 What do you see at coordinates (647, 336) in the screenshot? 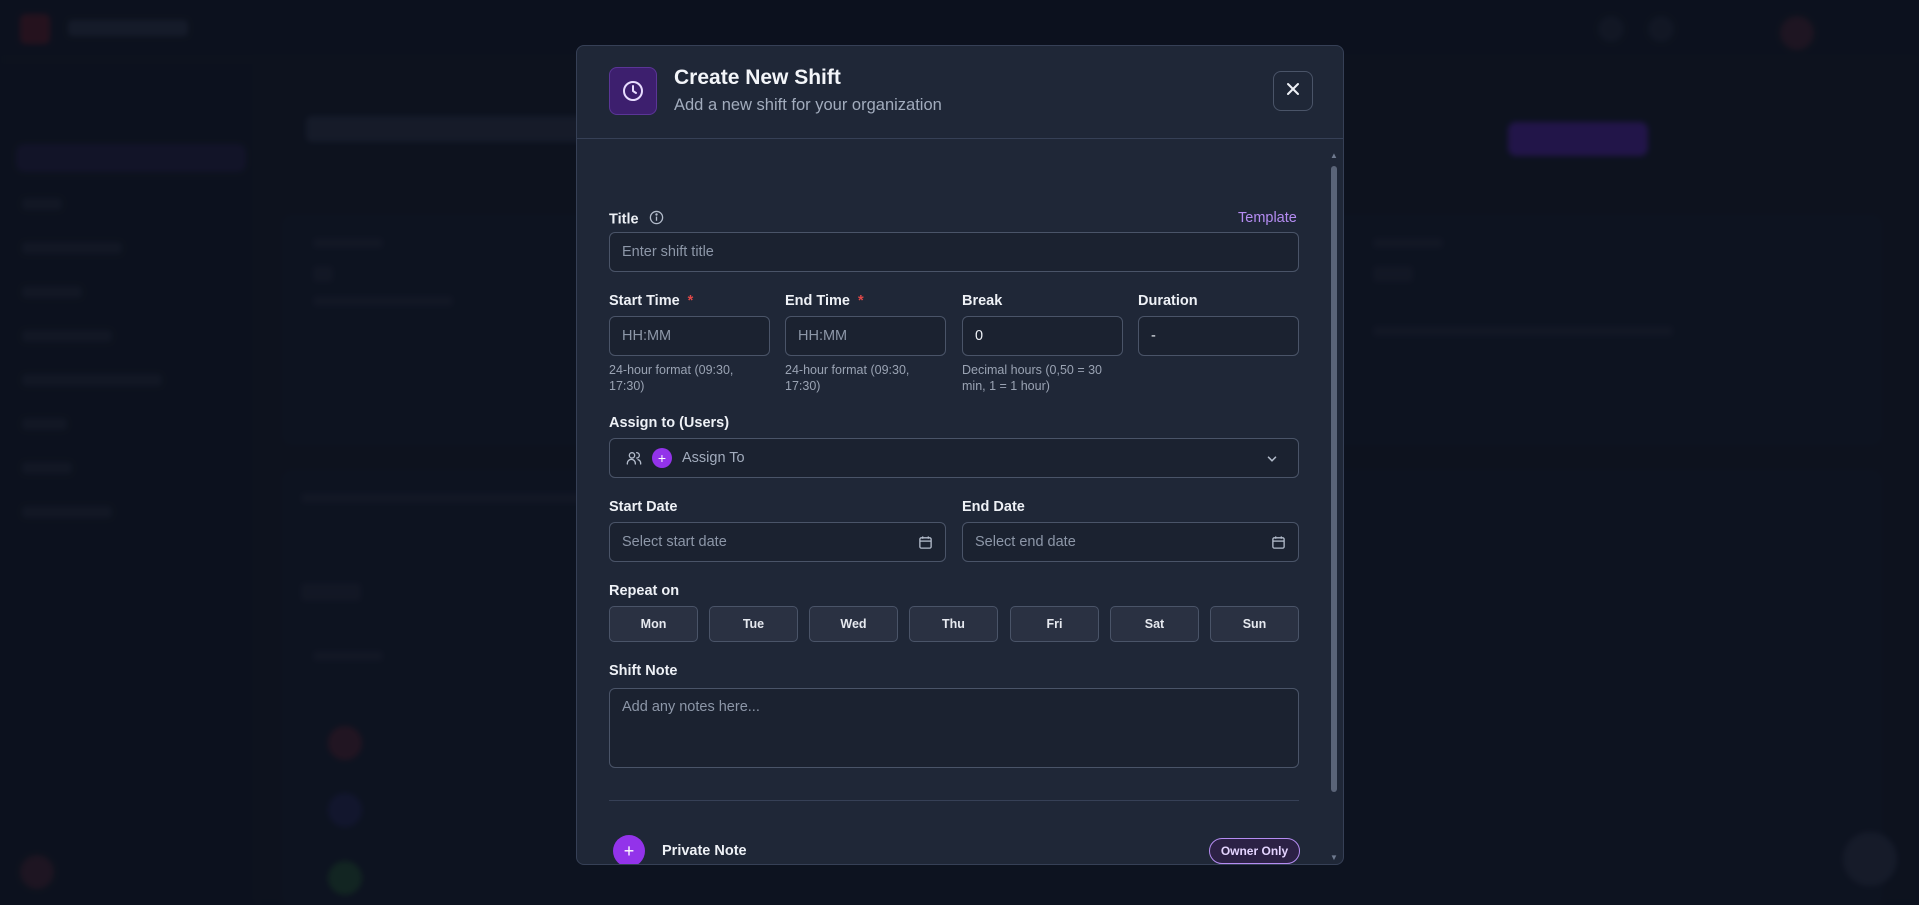
I see `start-time-placeholder: HH:MM` at bounding box center [647, 336].